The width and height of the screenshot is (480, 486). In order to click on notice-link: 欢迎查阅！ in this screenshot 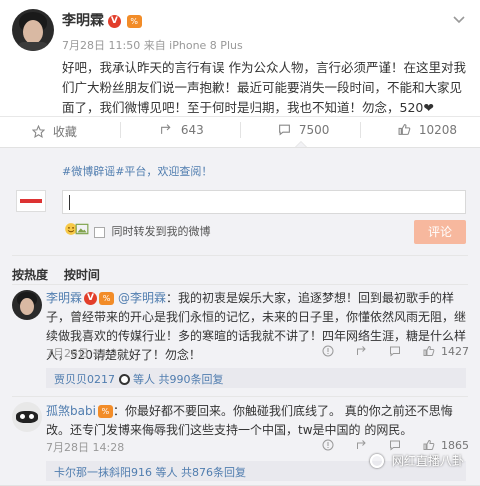, I will do `click(184, 171)`.